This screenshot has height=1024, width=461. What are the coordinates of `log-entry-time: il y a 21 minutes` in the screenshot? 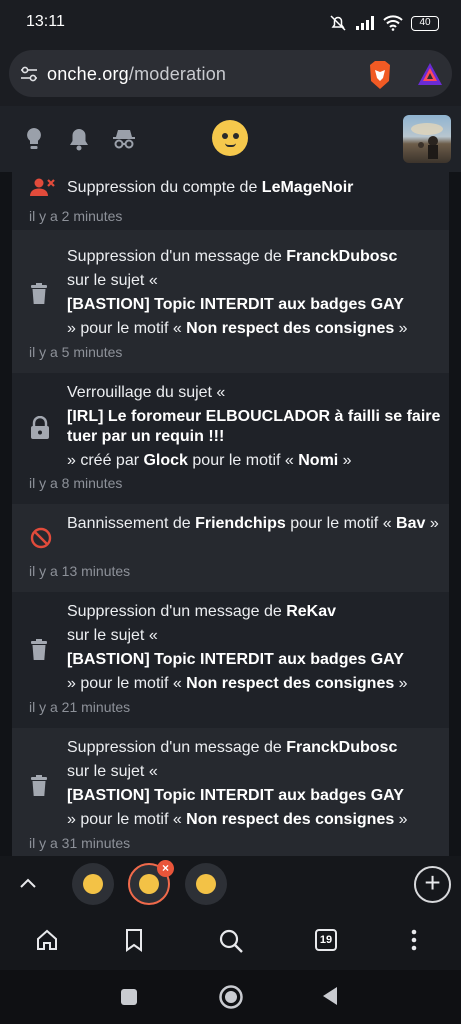 It's located at (80, 707).